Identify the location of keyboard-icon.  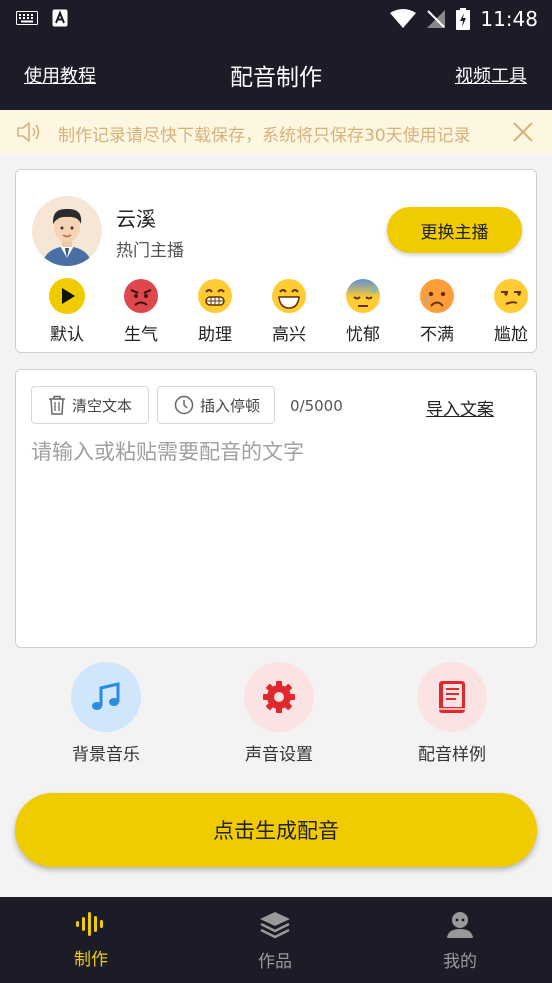
(27, 18).